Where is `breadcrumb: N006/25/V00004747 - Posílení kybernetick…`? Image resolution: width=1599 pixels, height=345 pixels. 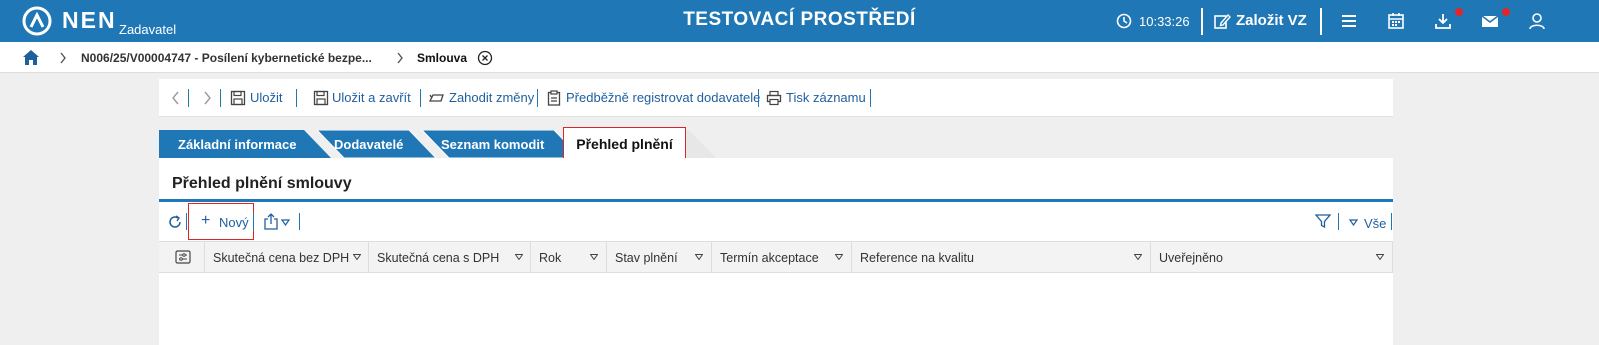
breadcrumb: N006/25/V00004747 - Posílení kybernetick… is located at coordinates (799, 57).